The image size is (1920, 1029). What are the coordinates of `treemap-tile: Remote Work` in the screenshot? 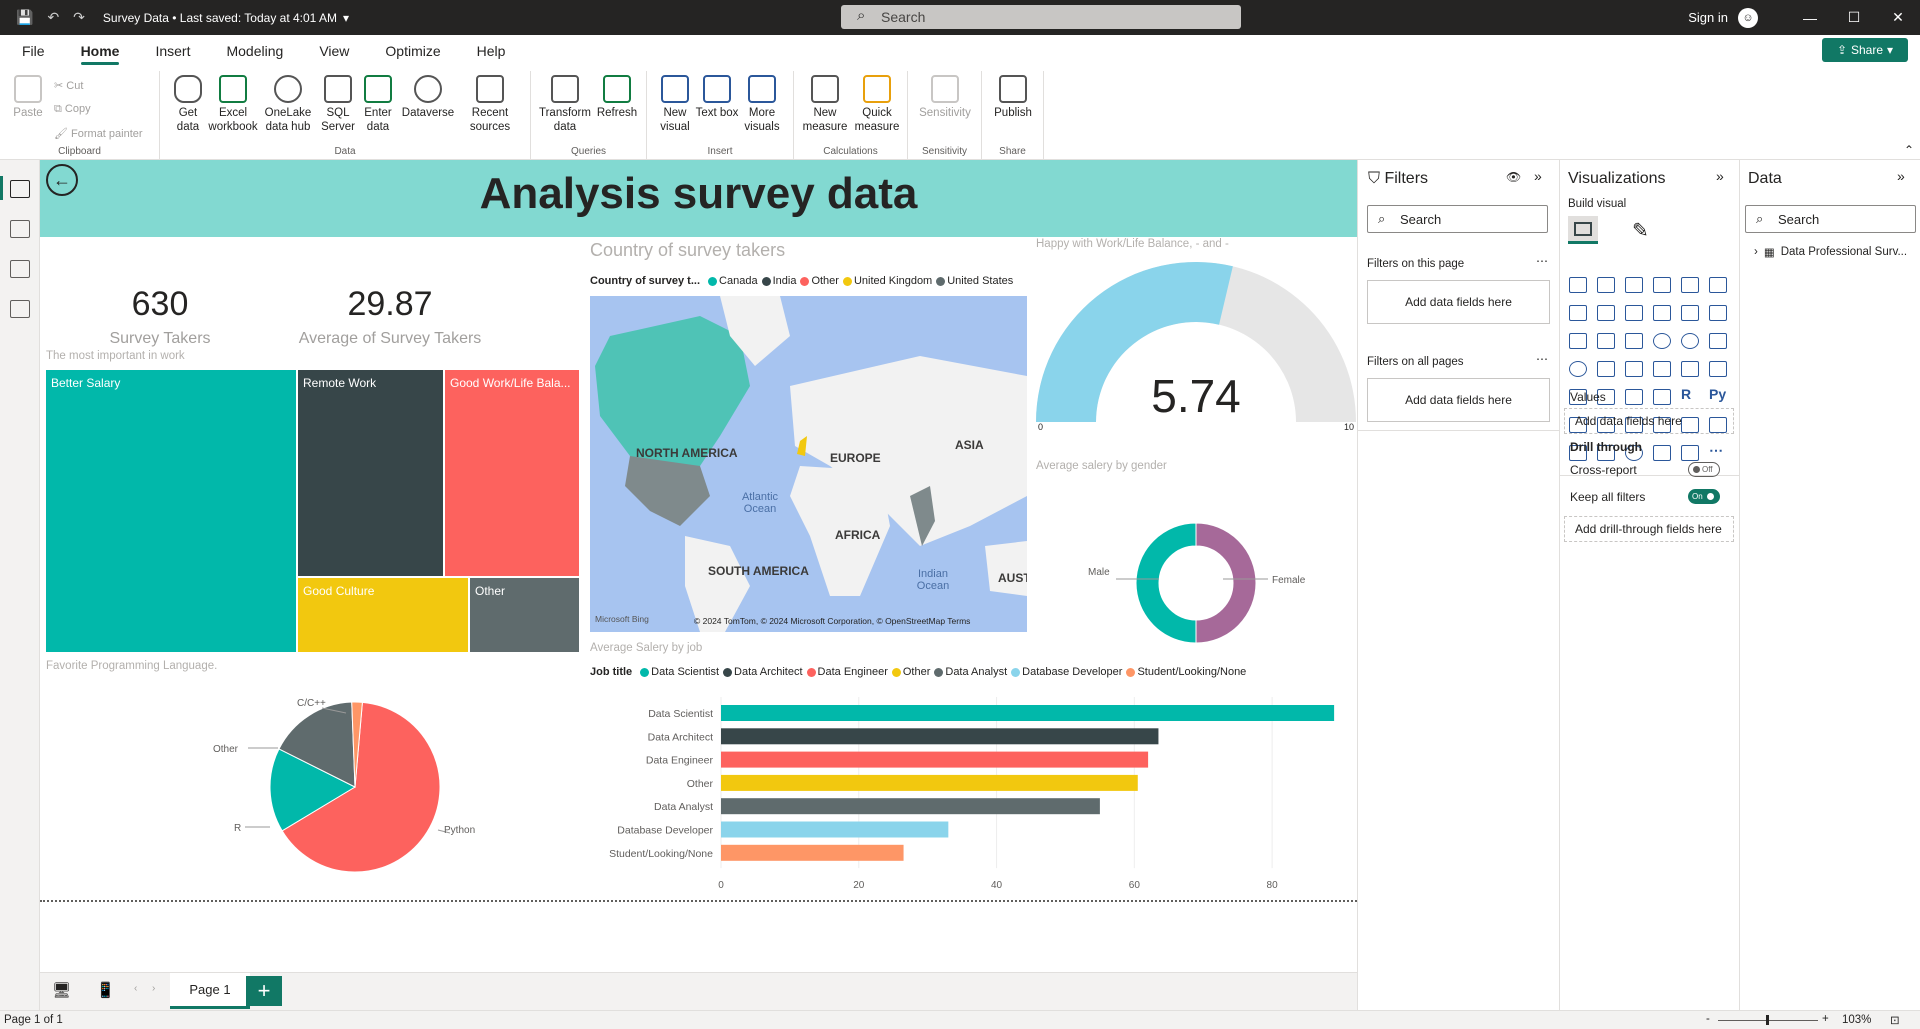 It's located at (370, 473).